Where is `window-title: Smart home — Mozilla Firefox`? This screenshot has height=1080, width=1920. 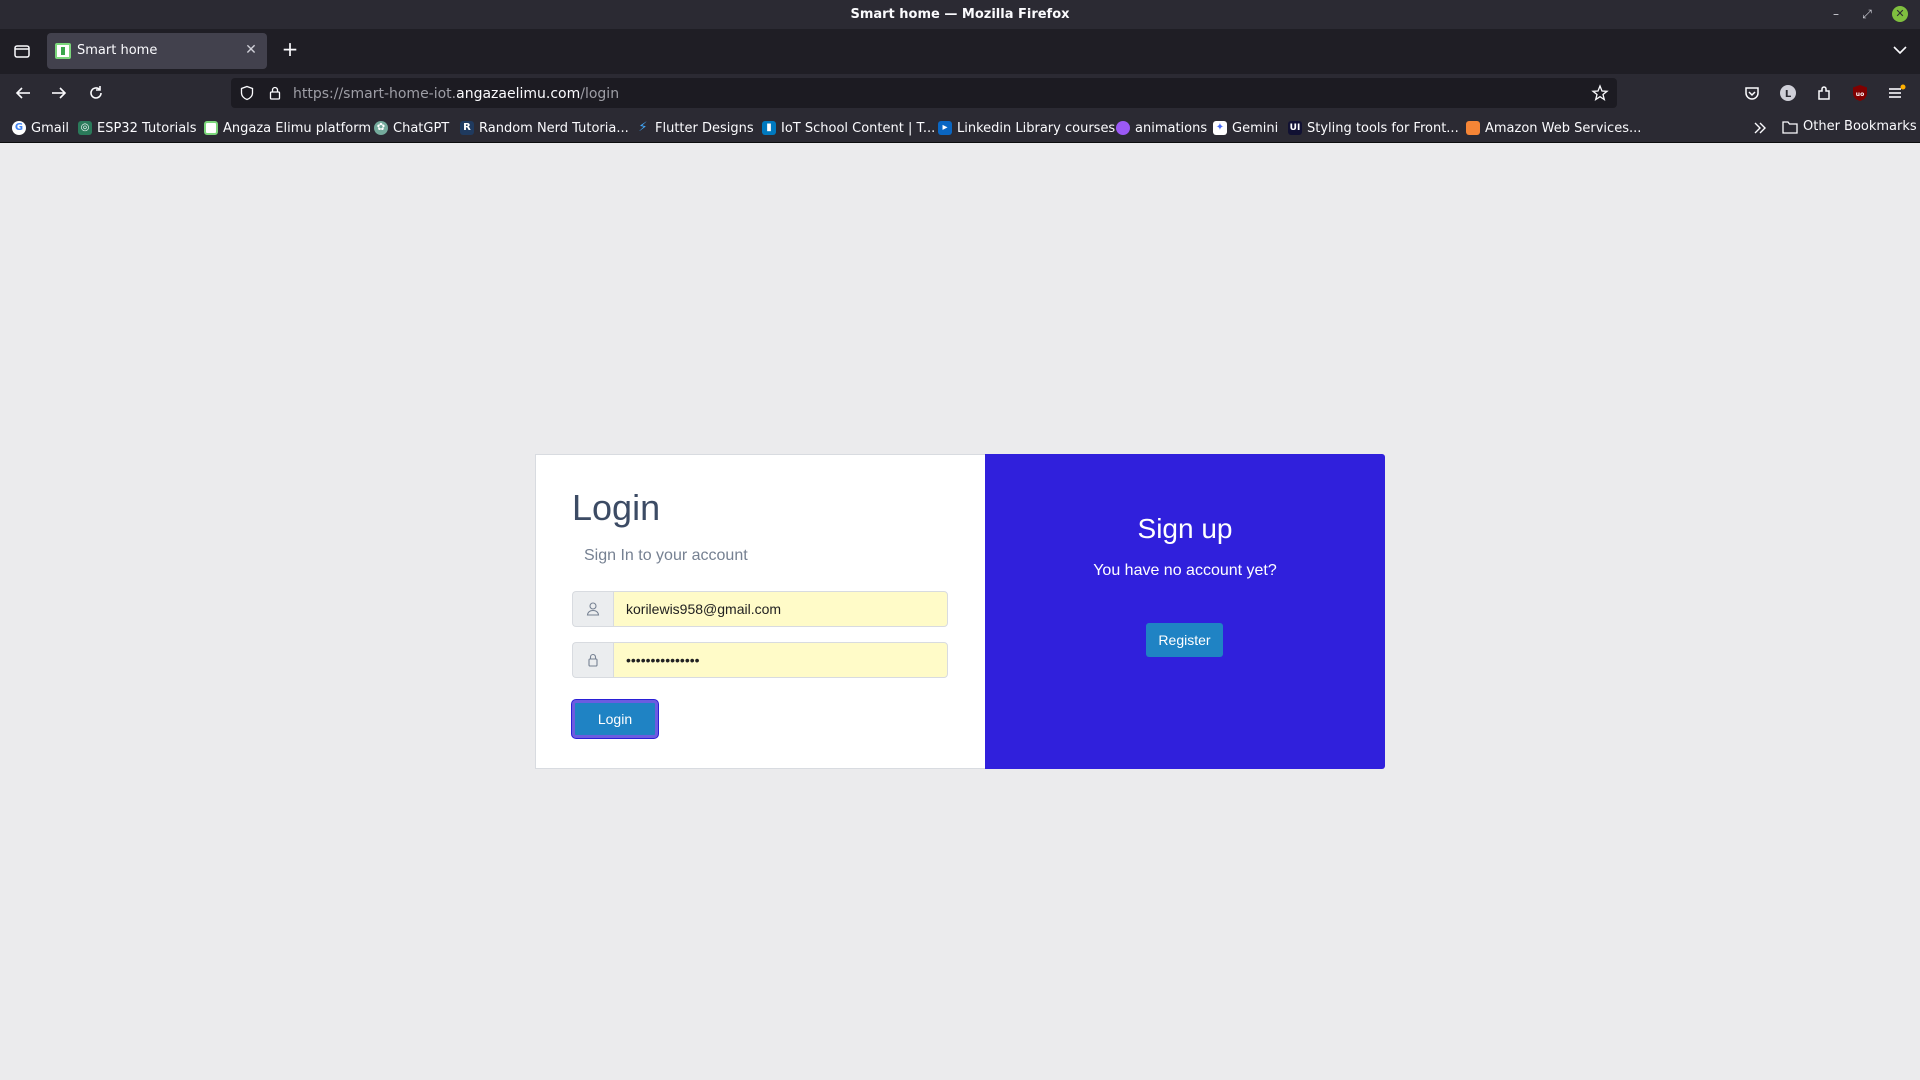 window-title: Smart home — Mozilla Firefox is located at coordinates (960, 14).